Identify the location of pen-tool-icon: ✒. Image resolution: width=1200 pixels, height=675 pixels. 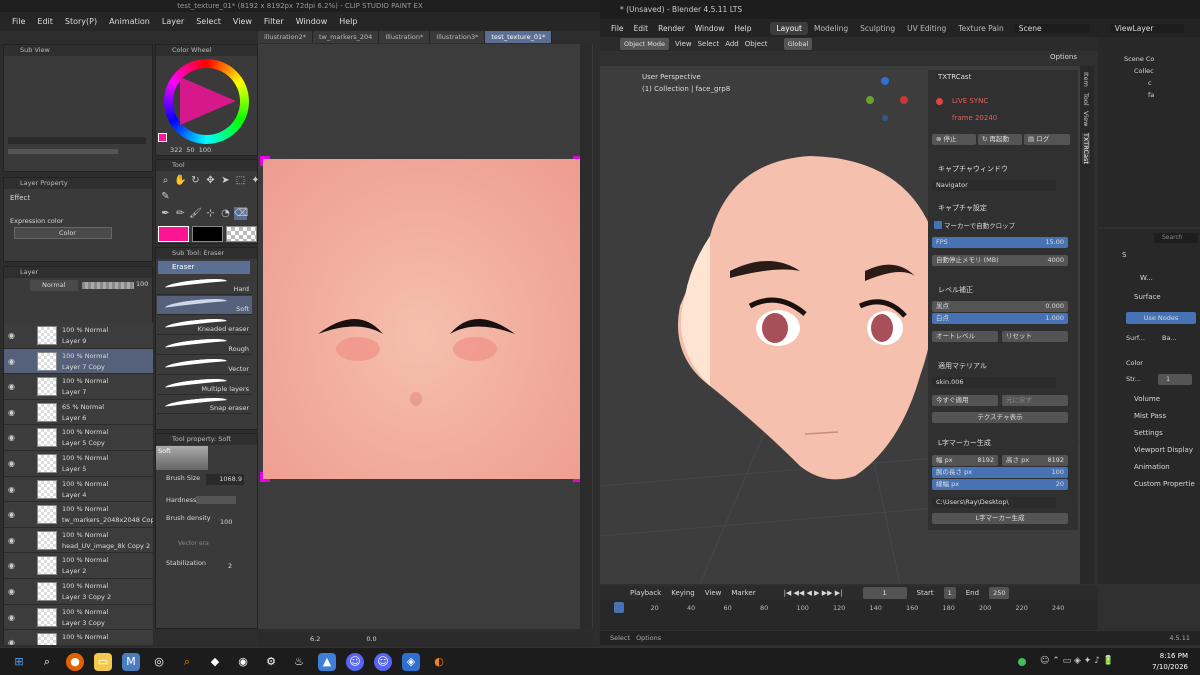
(165, 213).